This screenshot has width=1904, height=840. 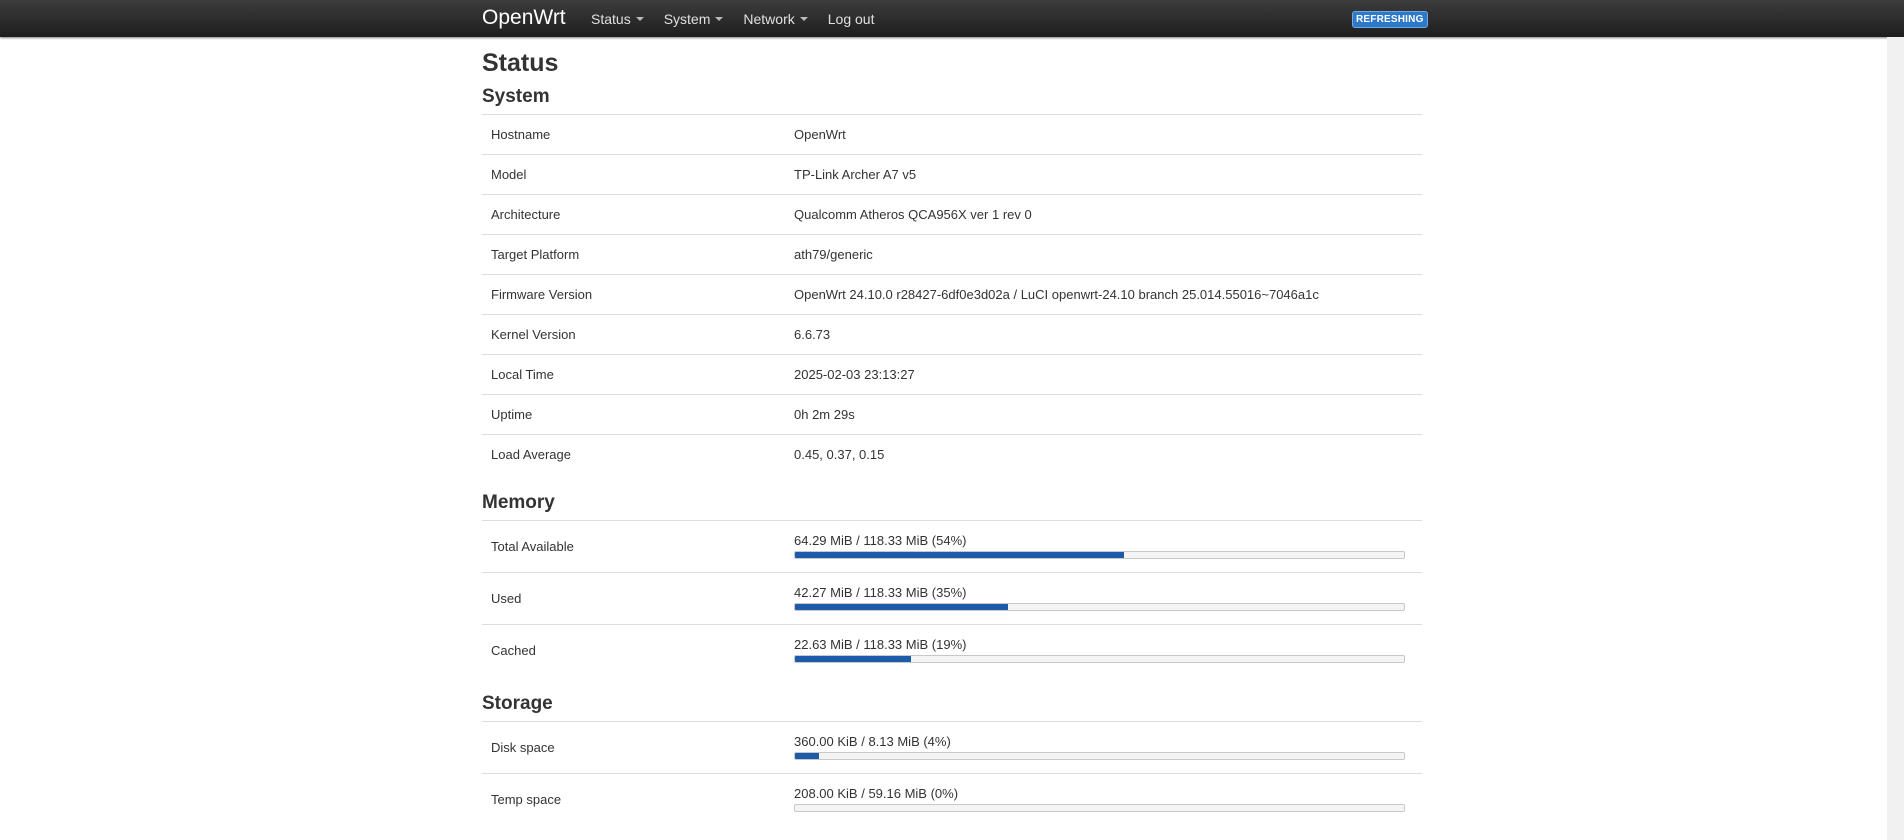 What do you see at coordinates (637, 598) in the screenshot?
I see `row-label: Used` at bounding box center [637, 598].